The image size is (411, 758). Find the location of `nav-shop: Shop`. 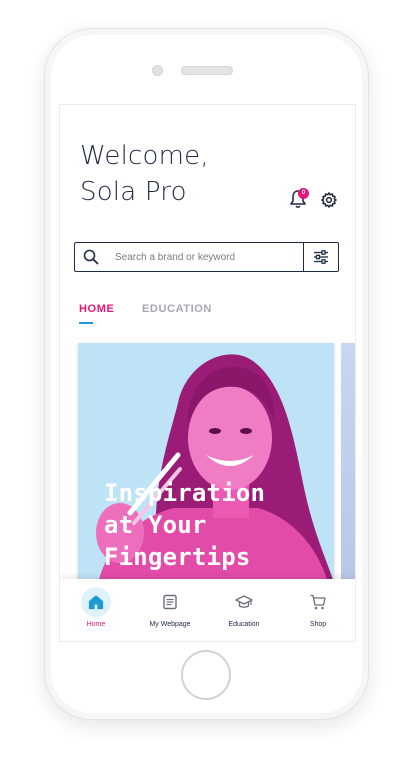

nav-shop: Shop is located at coordinates (318, 610).